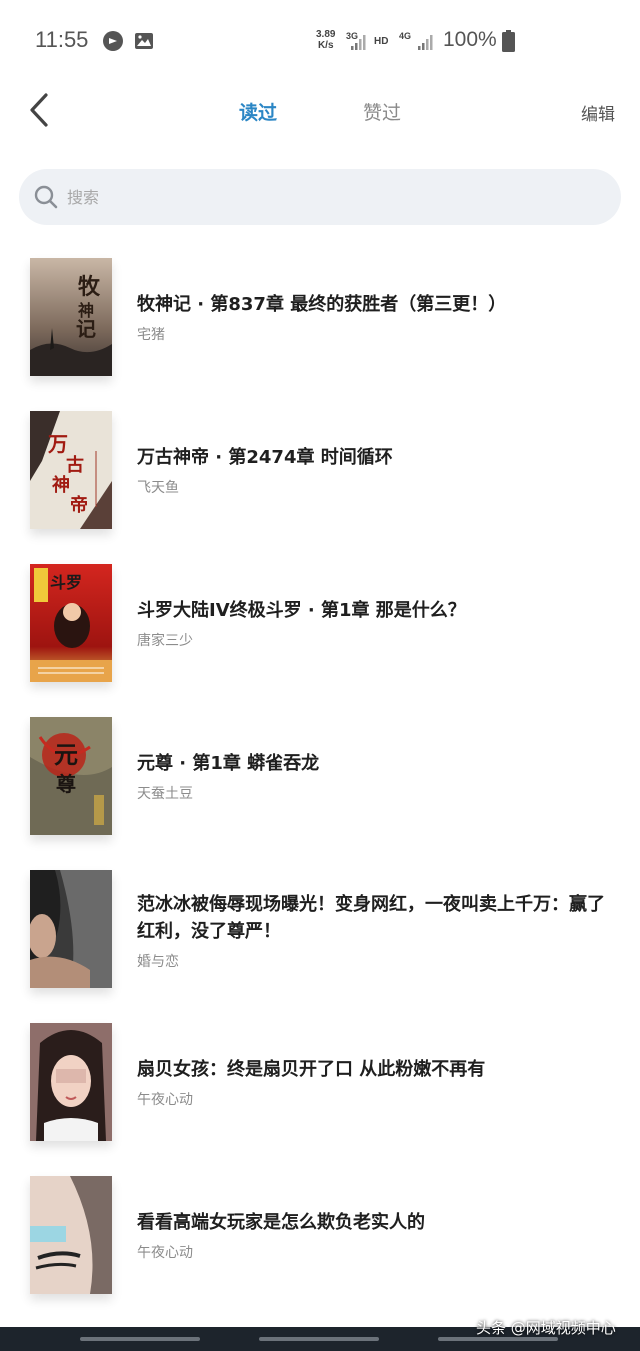 This screenshot has height=1351, width=640. I want to click on item-text: 元尊 · 第1章 蟒雀吞龙 天蚕土豆, so click(373, 776).